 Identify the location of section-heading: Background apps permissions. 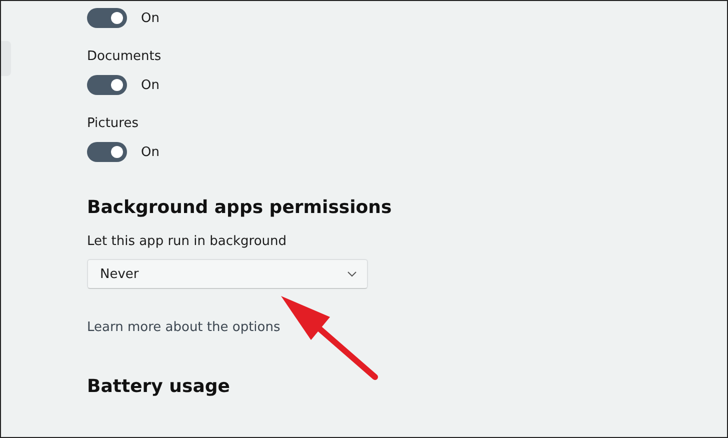
(239, 207).